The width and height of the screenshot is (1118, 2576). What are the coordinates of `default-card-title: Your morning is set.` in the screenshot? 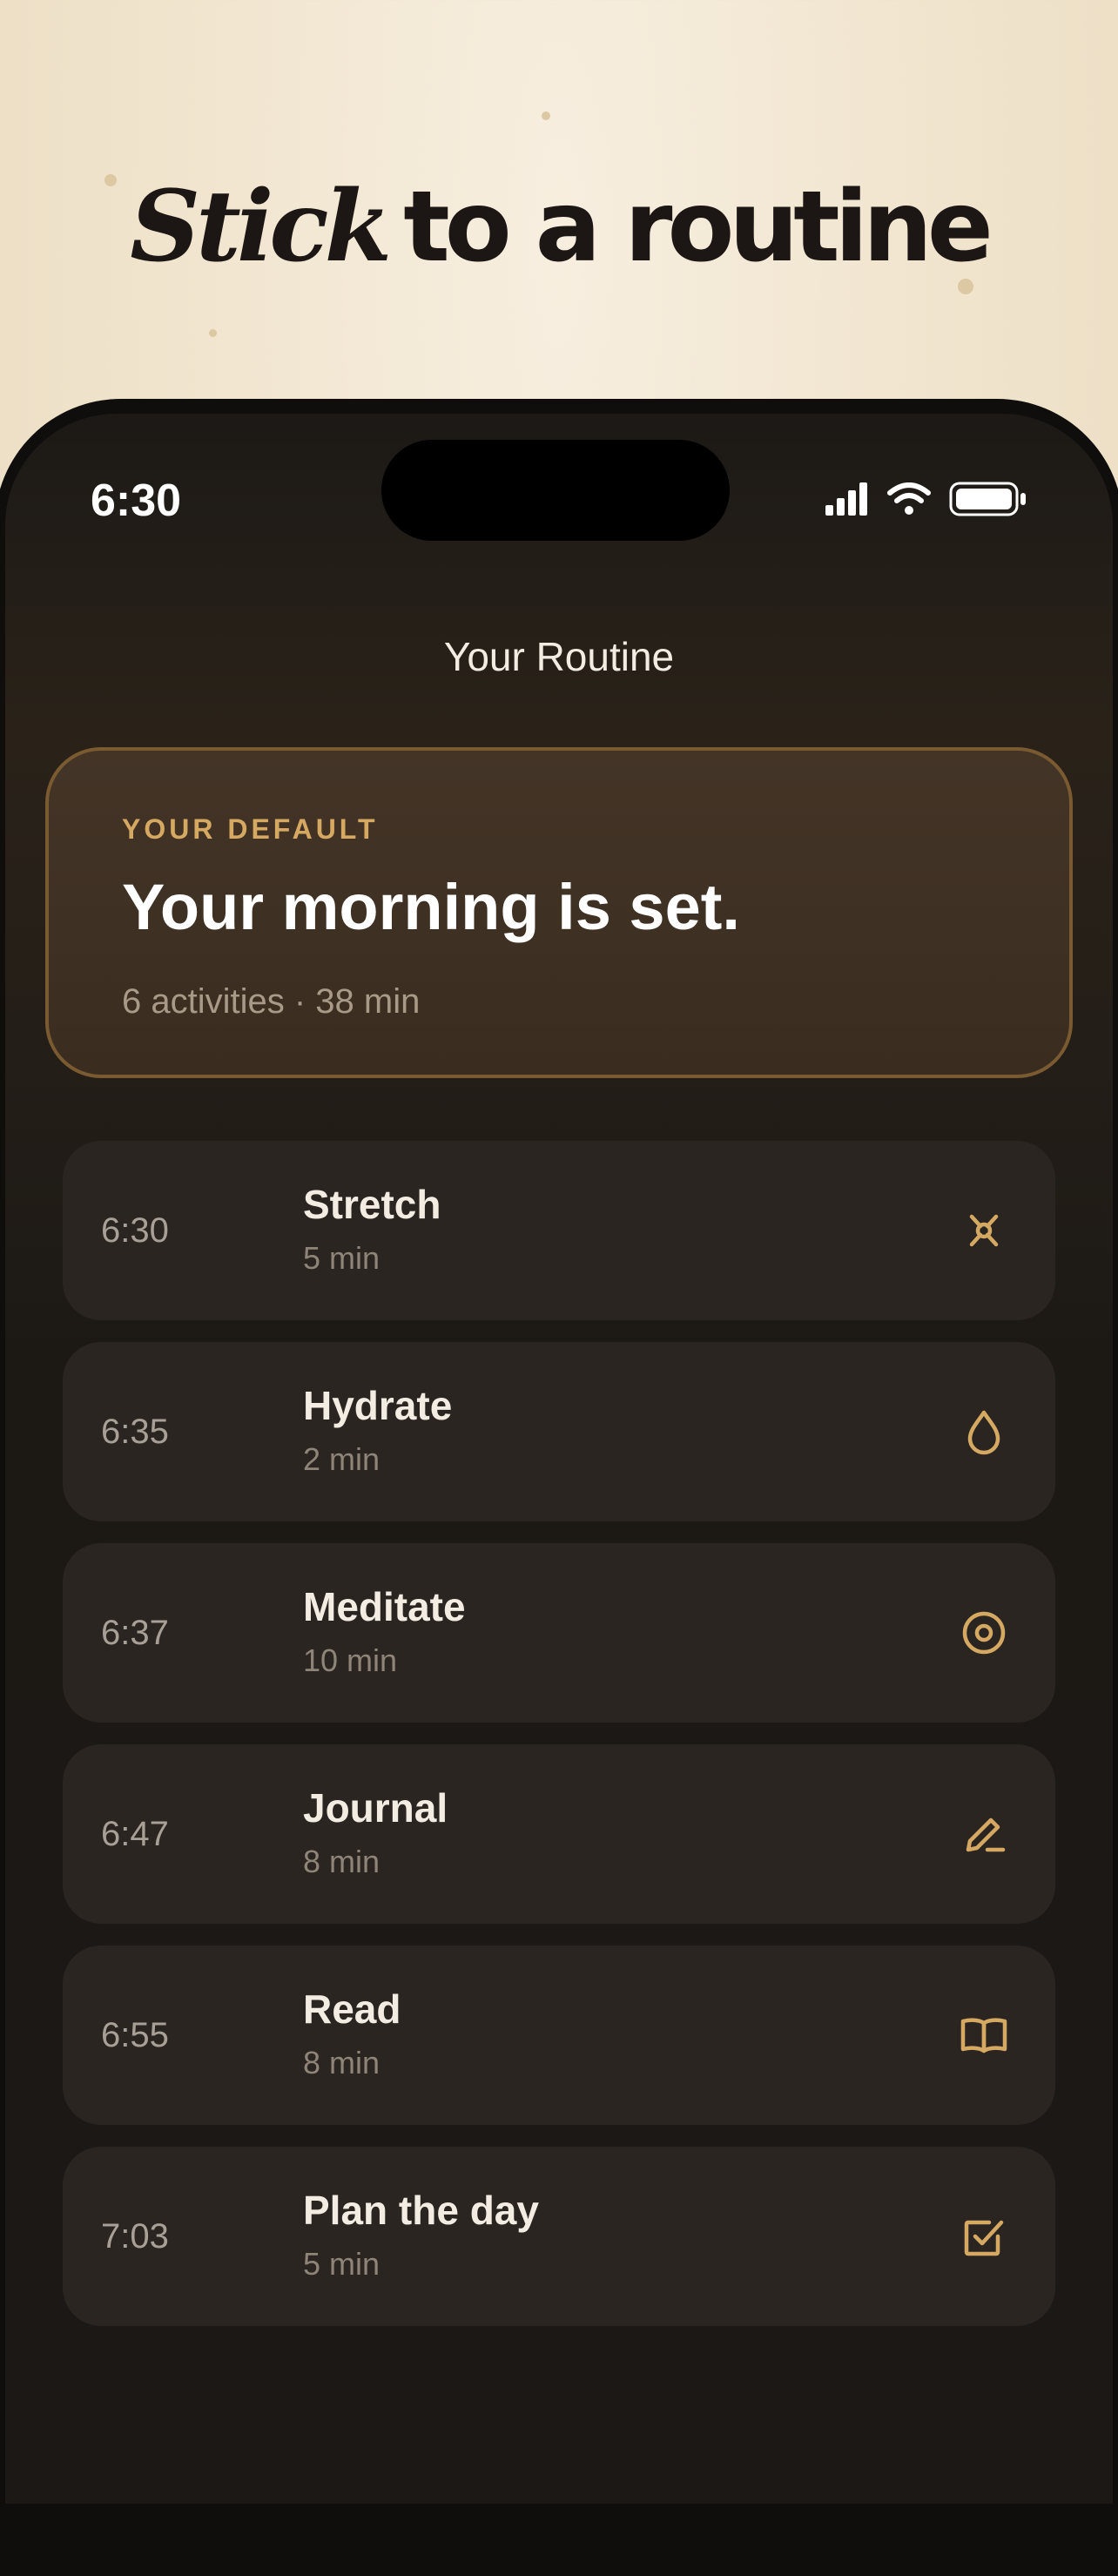 It's located at (431, 907).